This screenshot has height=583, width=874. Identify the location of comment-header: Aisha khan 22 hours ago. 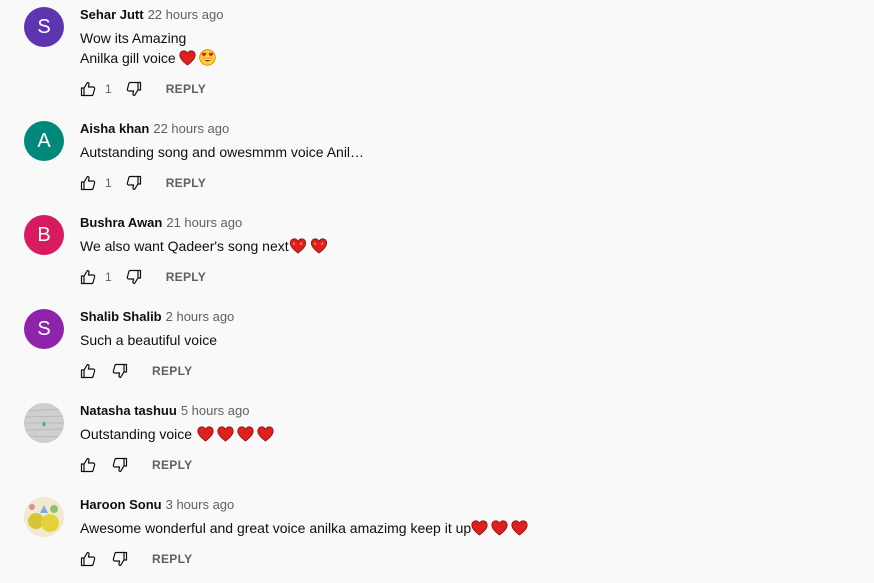
(154, 129).